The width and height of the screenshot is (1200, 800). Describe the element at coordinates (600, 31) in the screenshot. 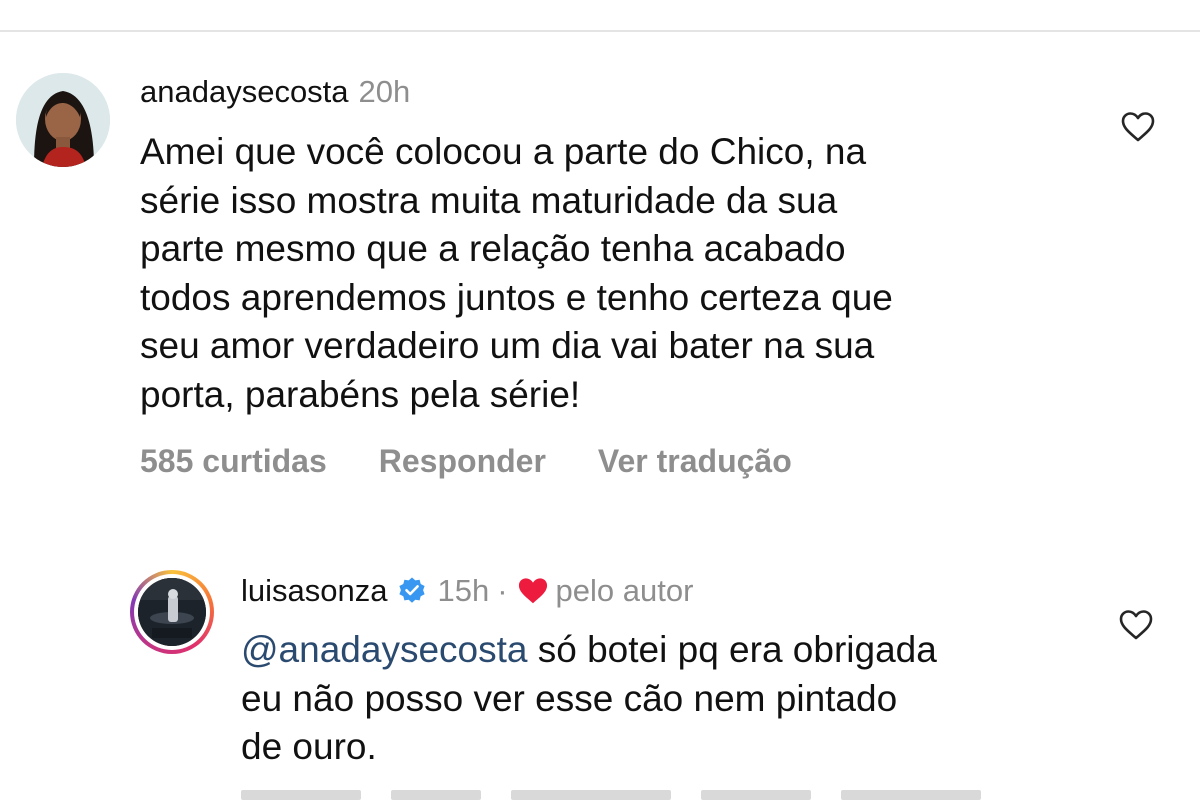

I see `top-divider` at that location.